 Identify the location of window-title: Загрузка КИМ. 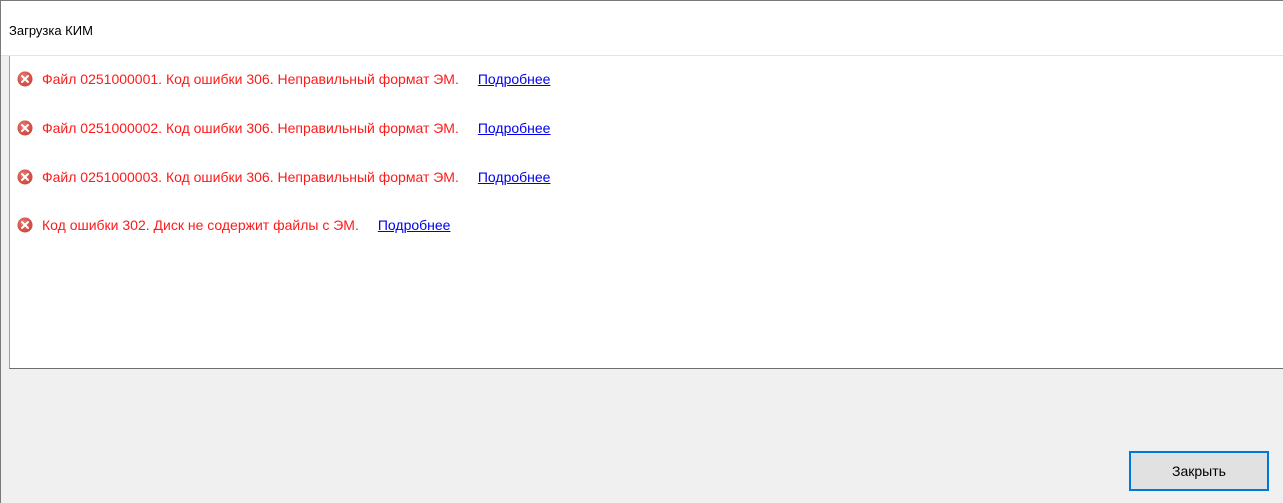
(51, 30).